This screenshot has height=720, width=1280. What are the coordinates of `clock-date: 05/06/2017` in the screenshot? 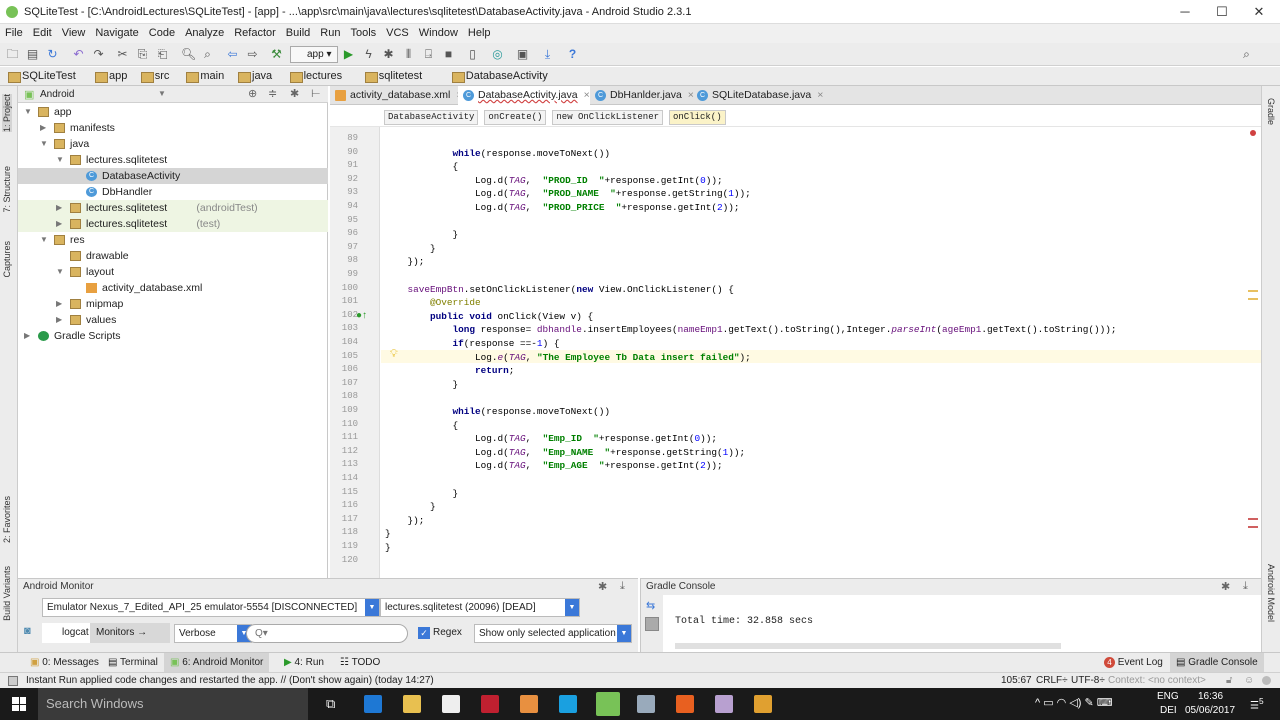 It's located at (1210, 710).